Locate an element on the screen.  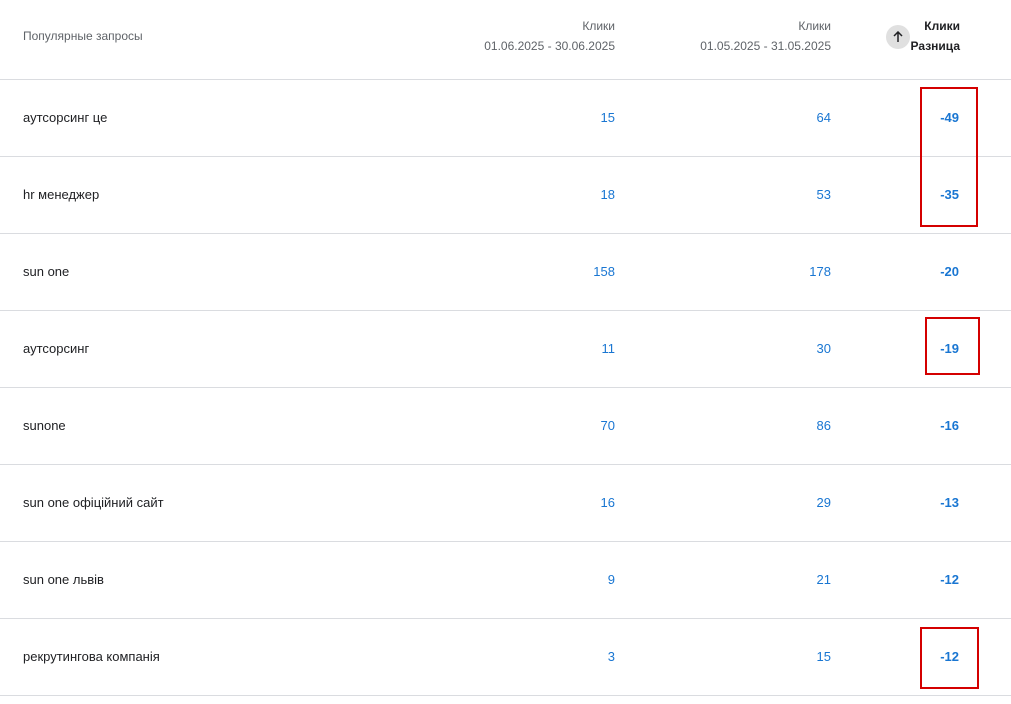
clicks-current: 9 is located at coordinates (611, 579).